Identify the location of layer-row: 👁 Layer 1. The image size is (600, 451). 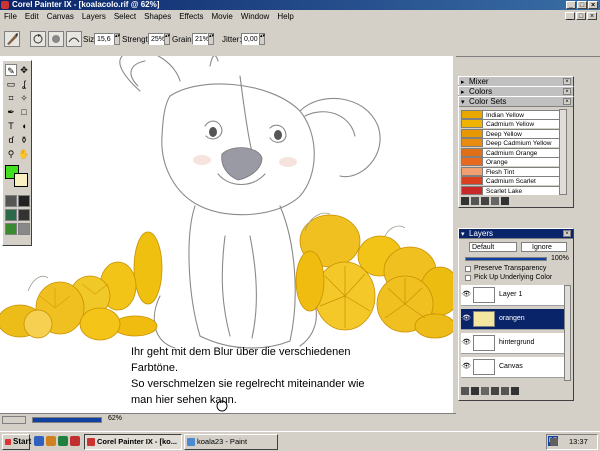
(514, 295).